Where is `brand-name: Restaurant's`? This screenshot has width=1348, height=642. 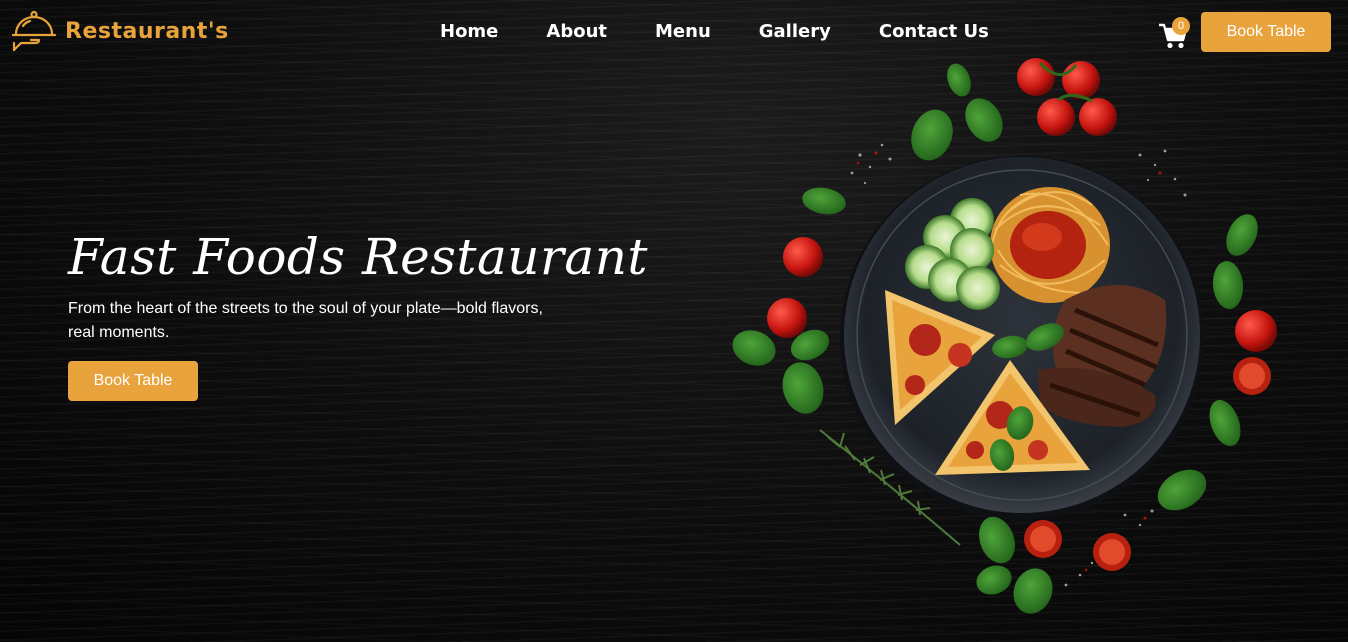
brand-name: Restaurant's is located at coordinates (147, 31).